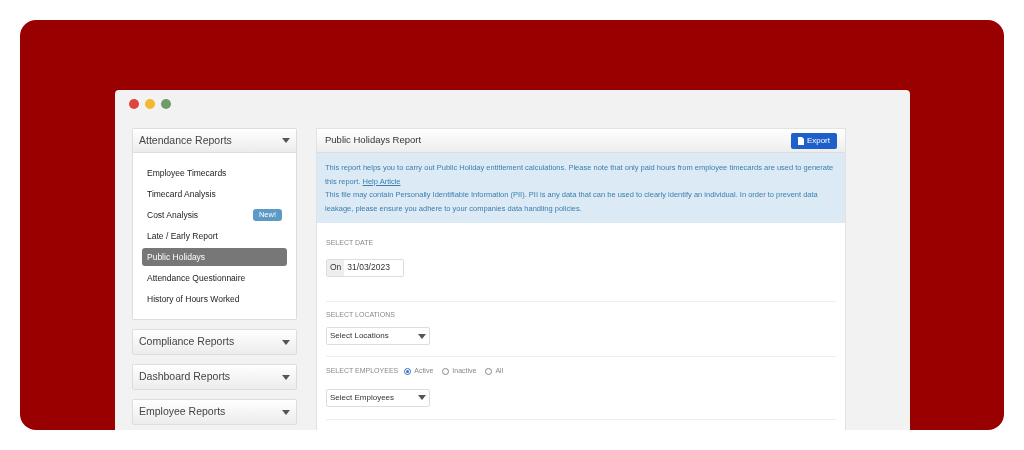  Describe the element at coordinates (214, 412) in the screenshot. I see `section-header: Employee Reports` at that location.